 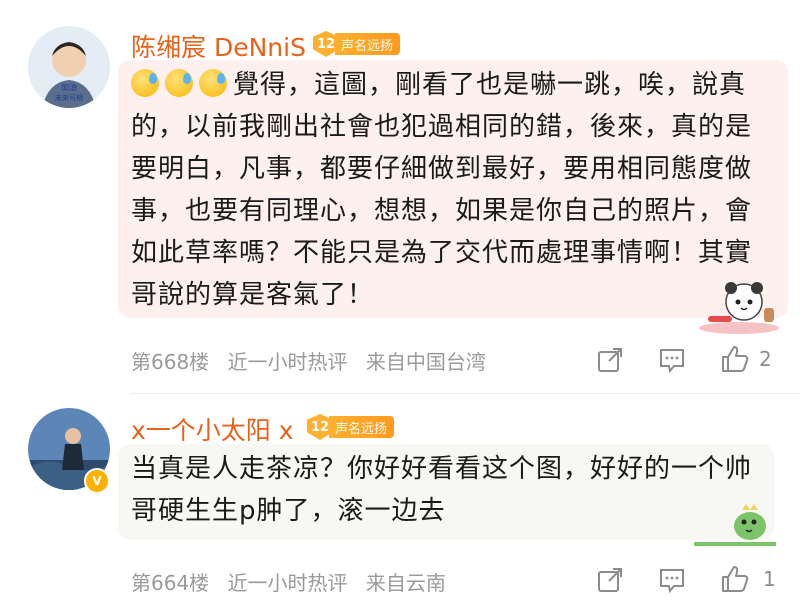 I want to click on like-count: 1, so click(x=769, y=579).